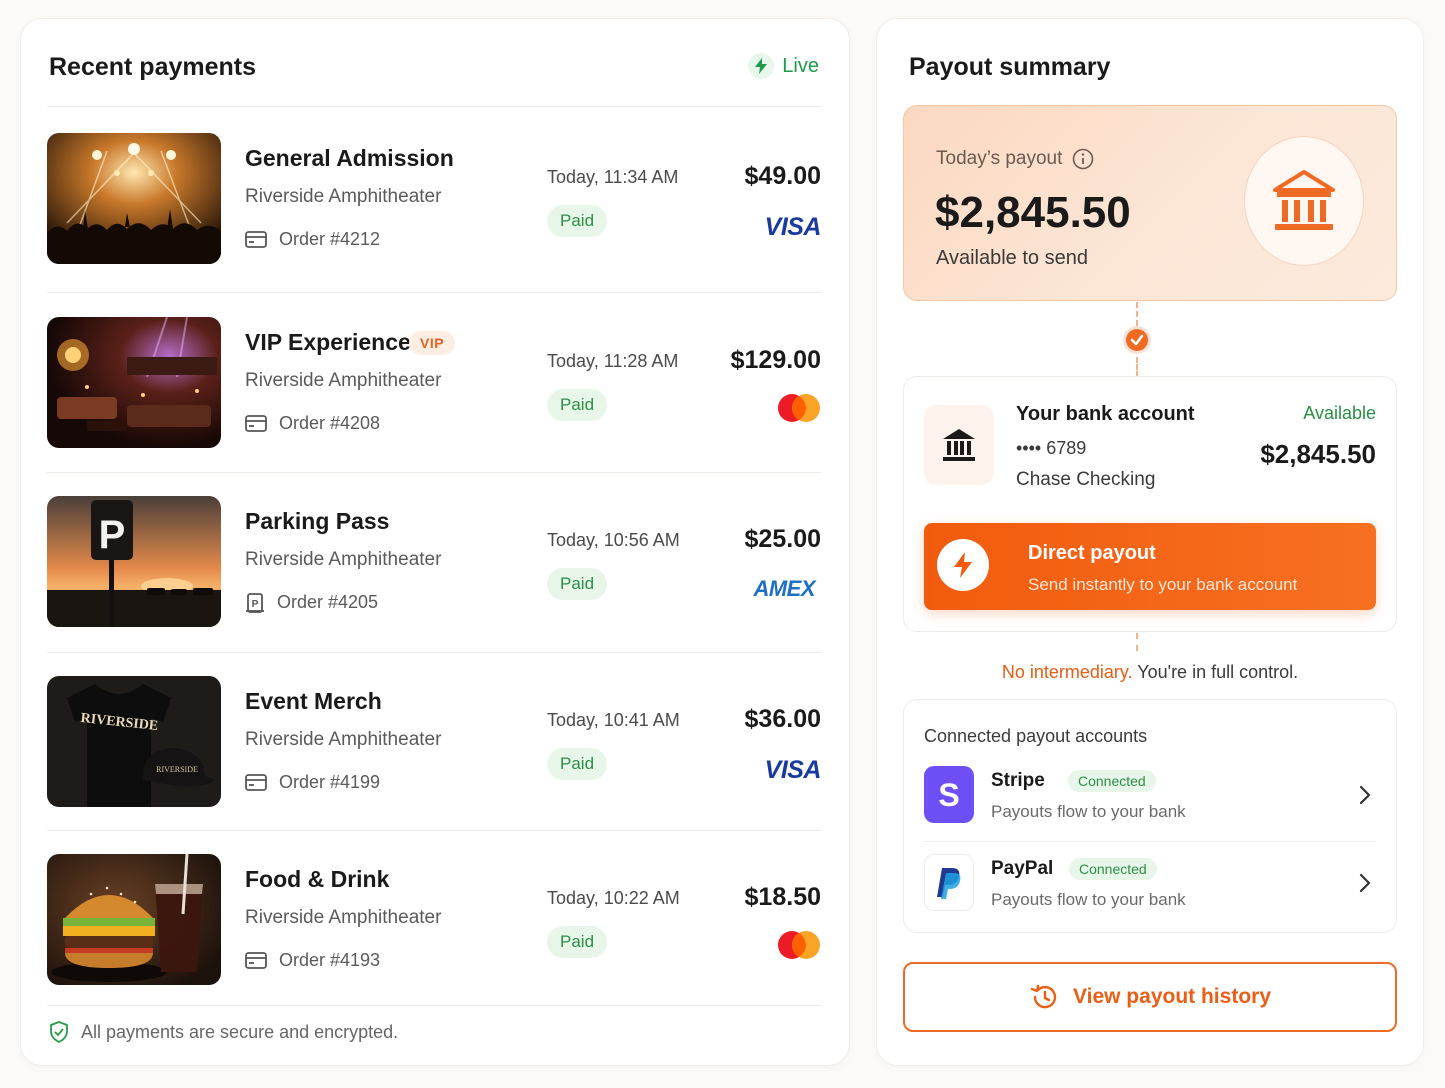  I want to click on product-name: VIP Experience, so click(328, 342).